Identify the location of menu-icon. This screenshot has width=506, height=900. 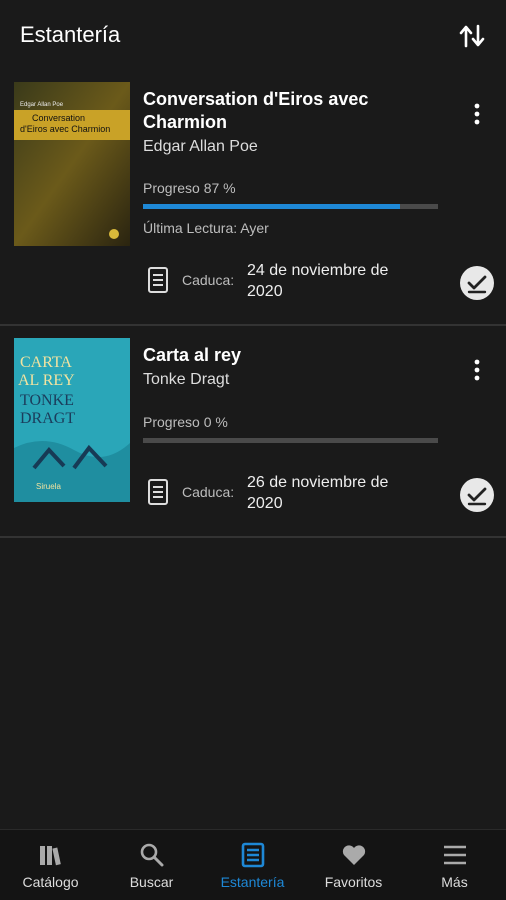
(455, 855).